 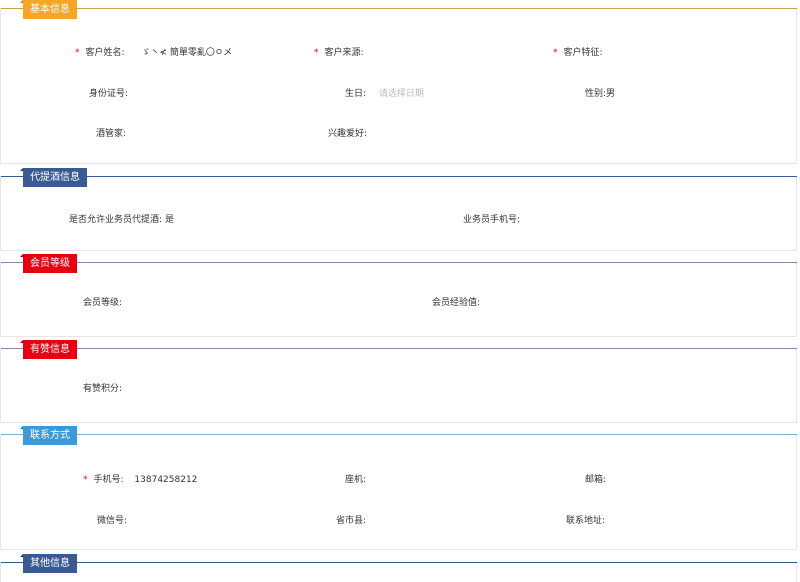 I want to click on wechat-label: 微信号:, so click(x=112, y=521).